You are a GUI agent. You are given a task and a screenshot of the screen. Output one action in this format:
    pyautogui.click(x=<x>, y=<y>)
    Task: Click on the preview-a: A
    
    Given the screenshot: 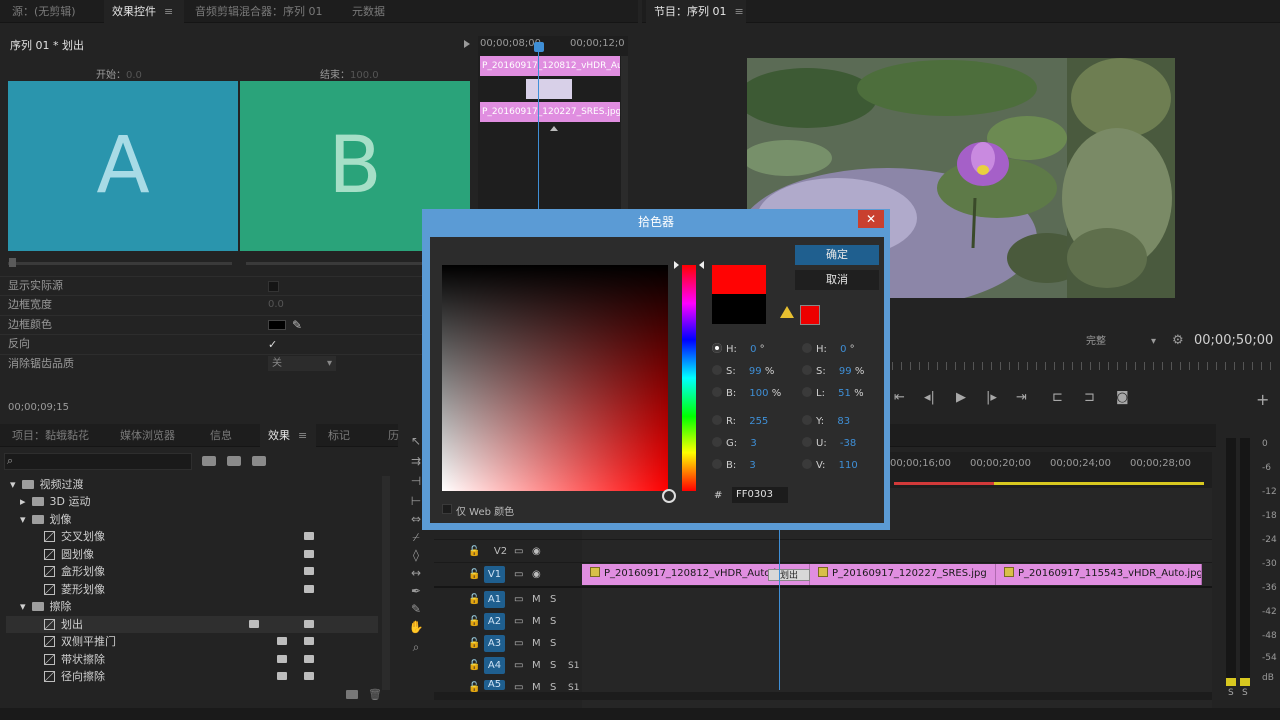 What is the action you would take?
    pyautogui.click(x=123, y=166)
    